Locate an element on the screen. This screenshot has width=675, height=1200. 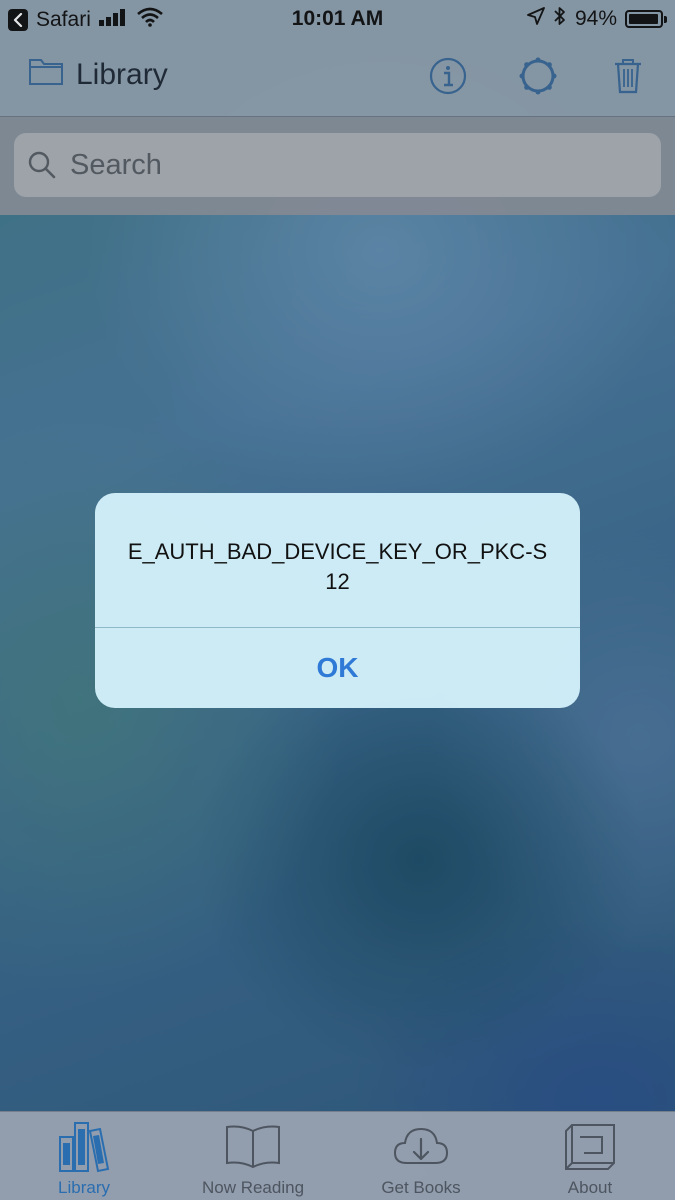
tab-bar: Library Now Reading Get Books About is located at coordinates (337, 1155).